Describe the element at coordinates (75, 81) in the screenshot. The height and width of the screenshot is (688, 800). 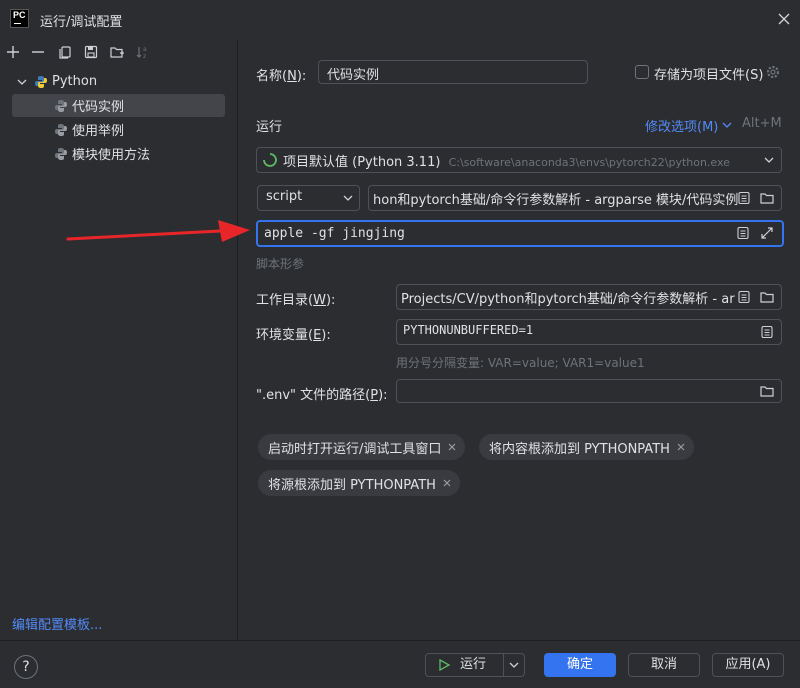
I see `tree-group-label: Python` at that location.